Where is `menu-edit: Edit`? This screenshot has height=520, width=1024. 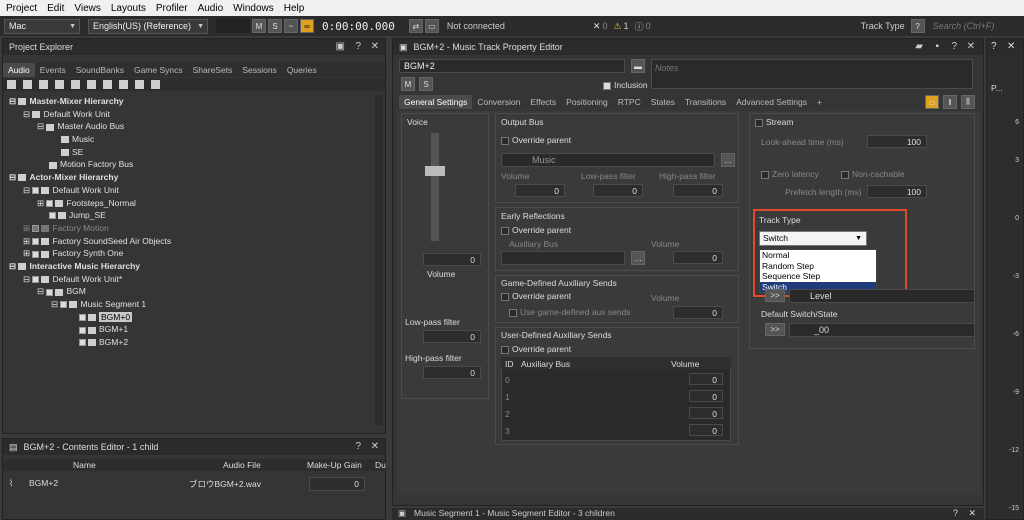
menu-edit: Edit is located at coordinates (55, 8).